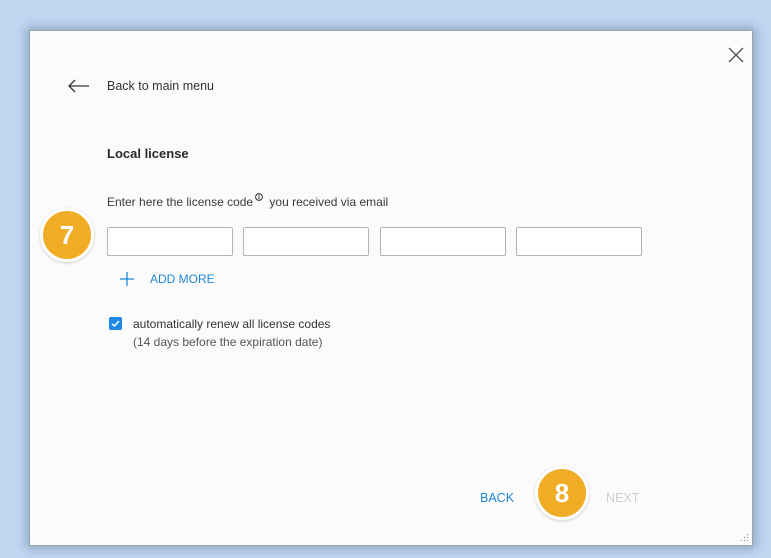  I want to click on section-title: Local license, so click(148, 153).